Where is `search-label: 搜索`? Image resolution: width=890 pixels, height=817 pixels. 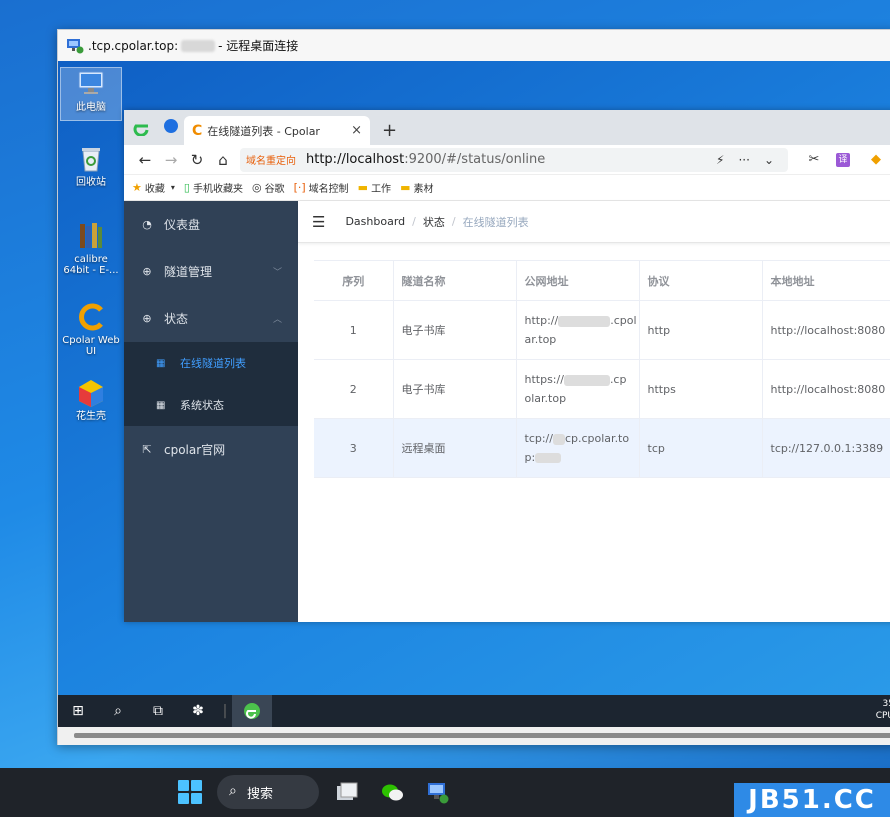 search-label: 搜索 is located at coordinates (260, 794).